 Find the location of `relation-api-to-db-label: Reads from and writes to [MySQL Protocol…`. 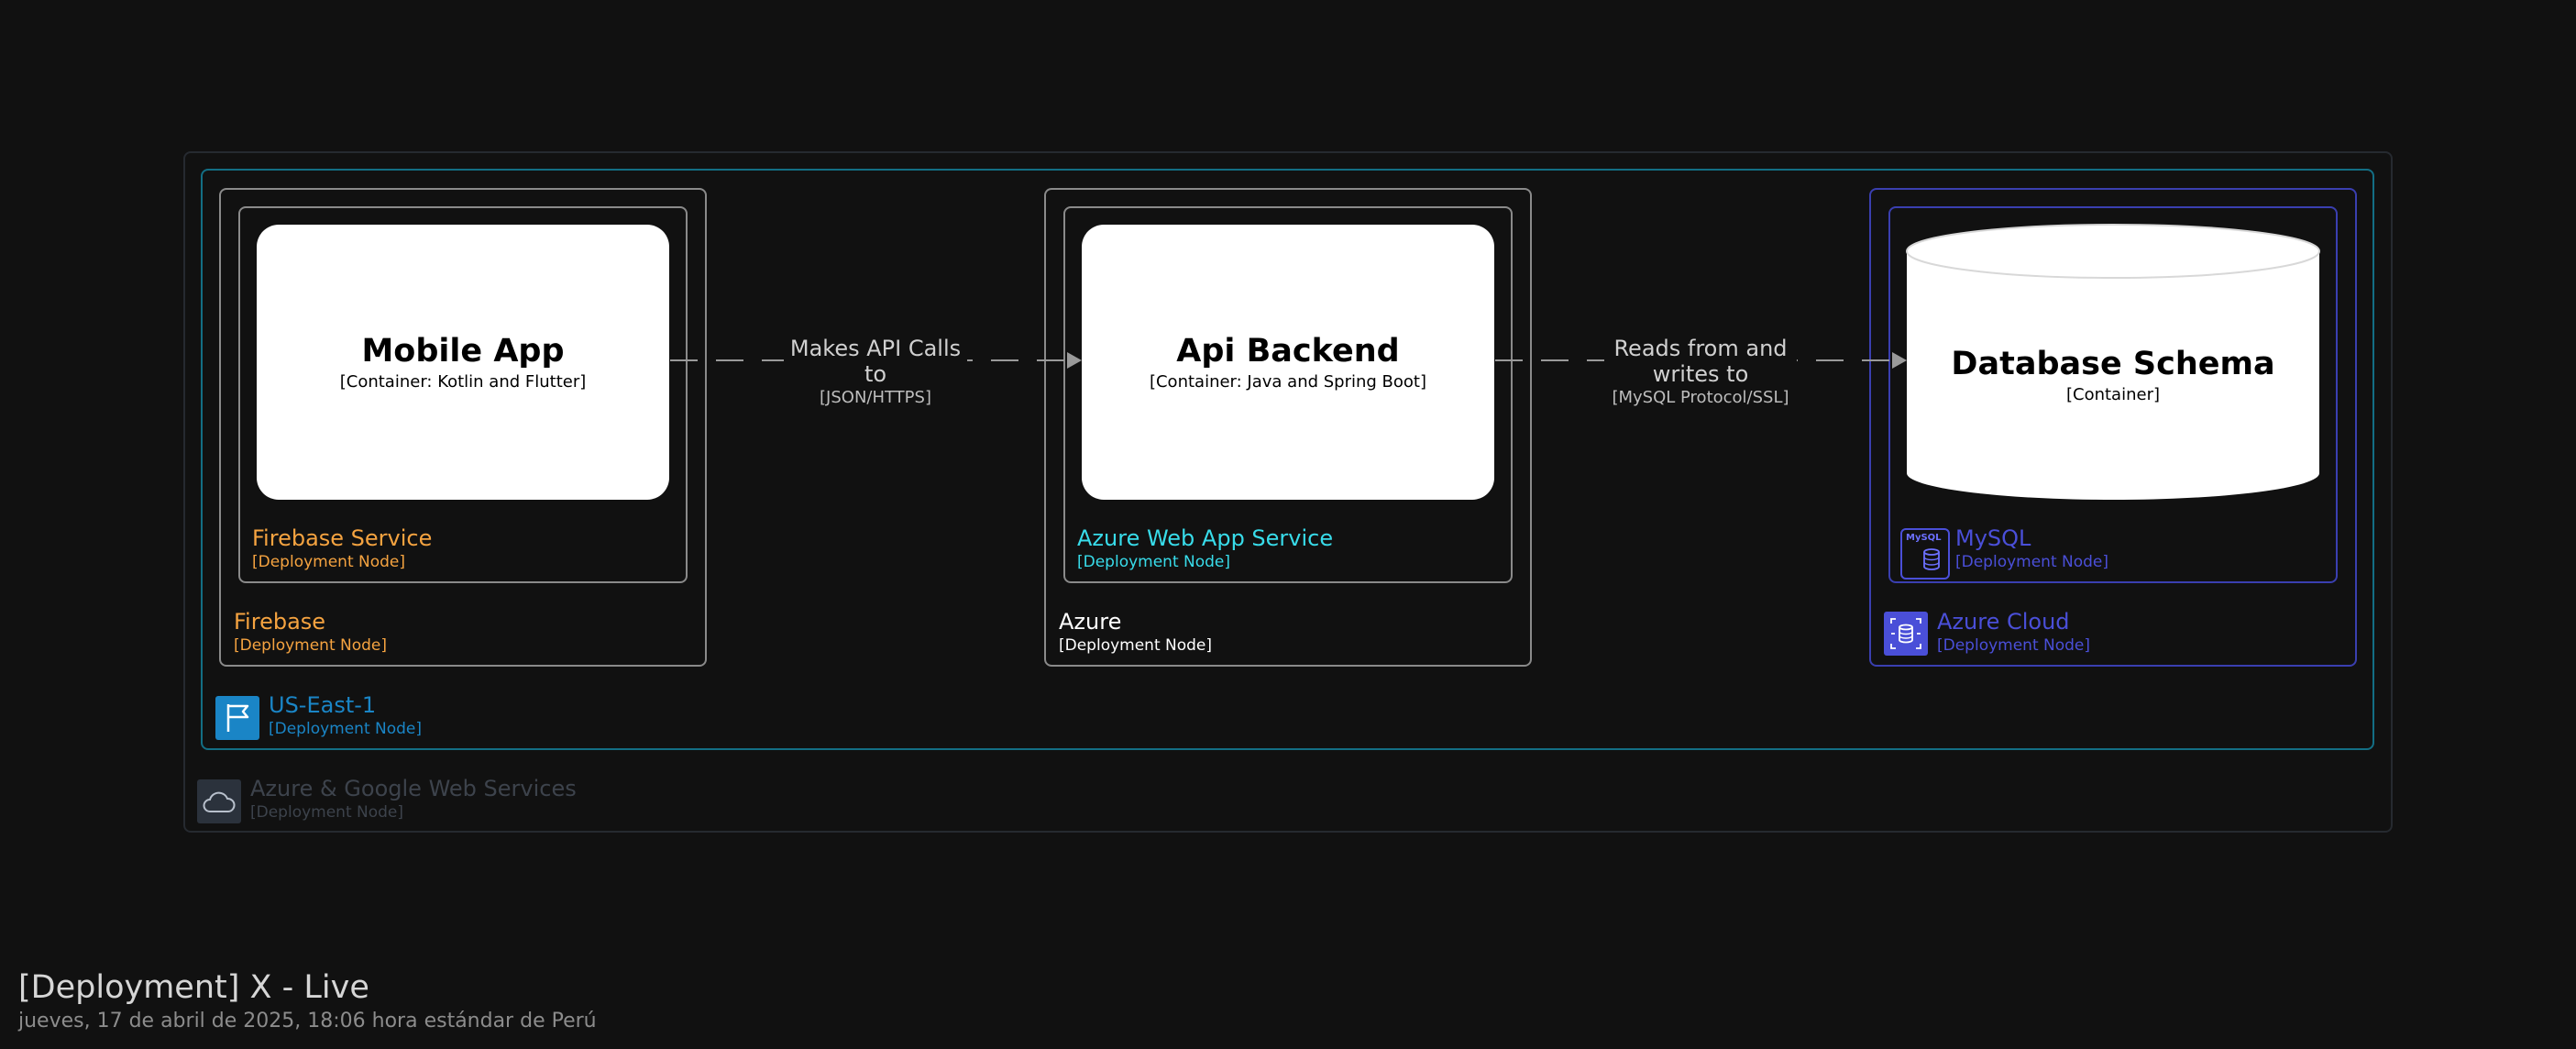

relation-api-to-db-label: Reads from and writes to [MySQL Protocol… is located at coordinates (1700, 373).